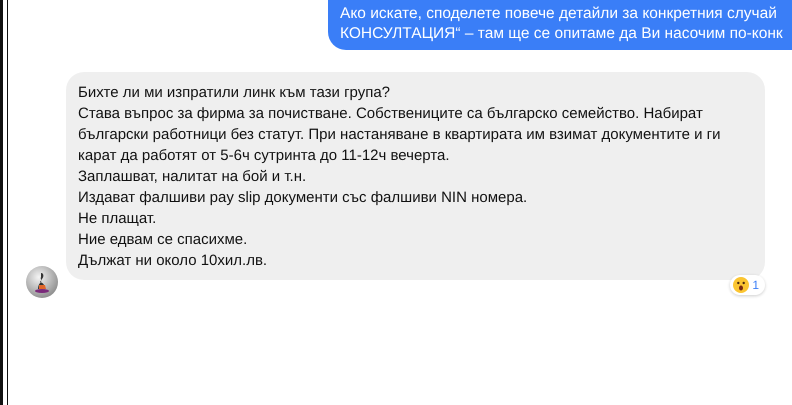 The width and height of the screenshot is (792, 405). I want to click on surprised-face-icon, so click(741, 285).